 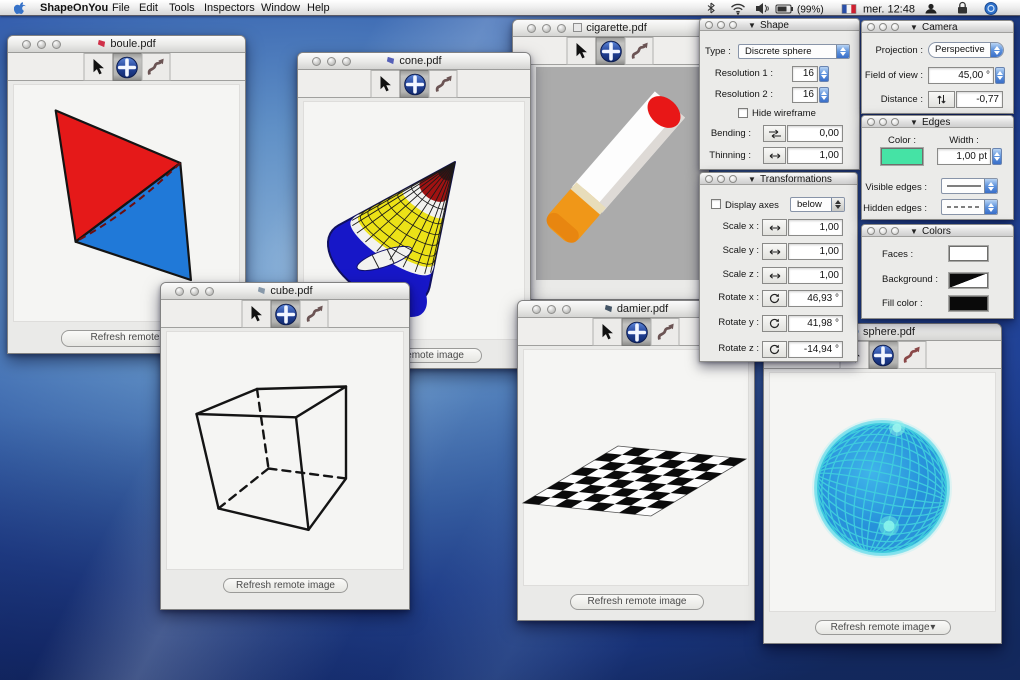 I want to click on svg-text: (99%), so click(x=810, y=10).